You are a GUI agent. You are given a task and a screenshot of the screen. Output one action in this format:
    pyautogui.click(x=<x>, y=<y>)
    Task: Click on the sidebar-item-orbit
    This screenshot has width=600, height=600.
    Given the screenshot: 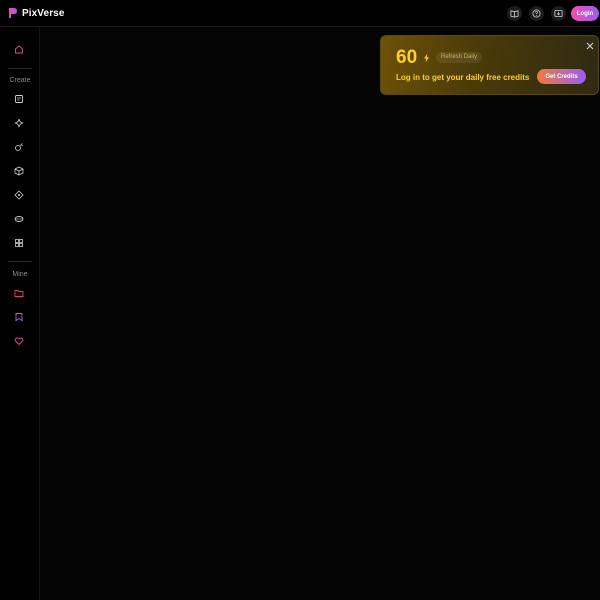 What is the action you would take?
    pyautogui.click(x=19, y=219)
    